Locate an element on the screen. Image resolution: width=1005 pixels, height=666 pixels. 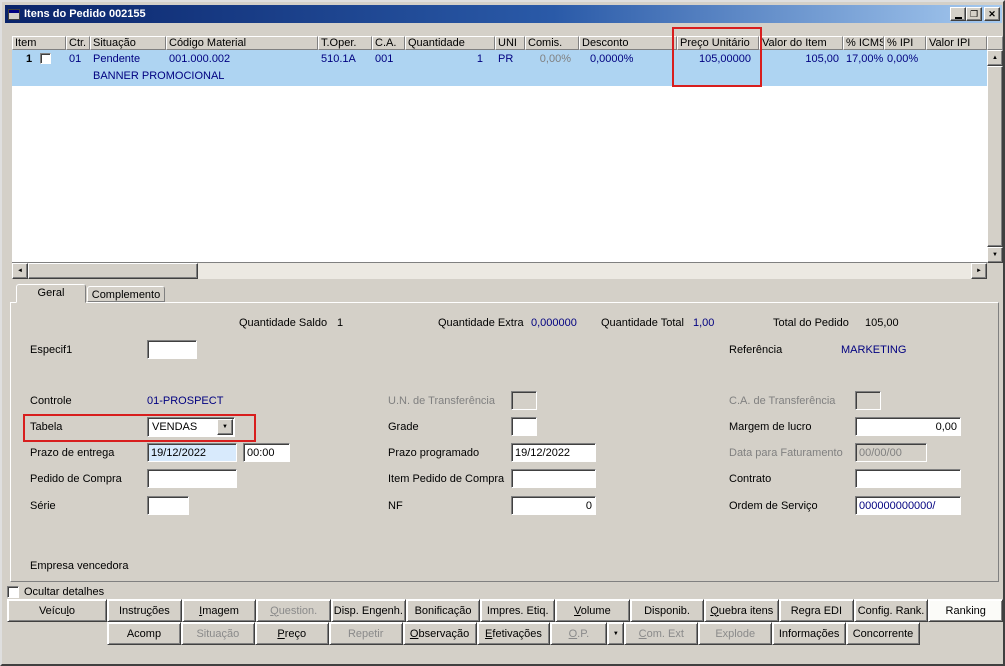
scroll-up-icon: ▲ is located at coordinates (995, 58).